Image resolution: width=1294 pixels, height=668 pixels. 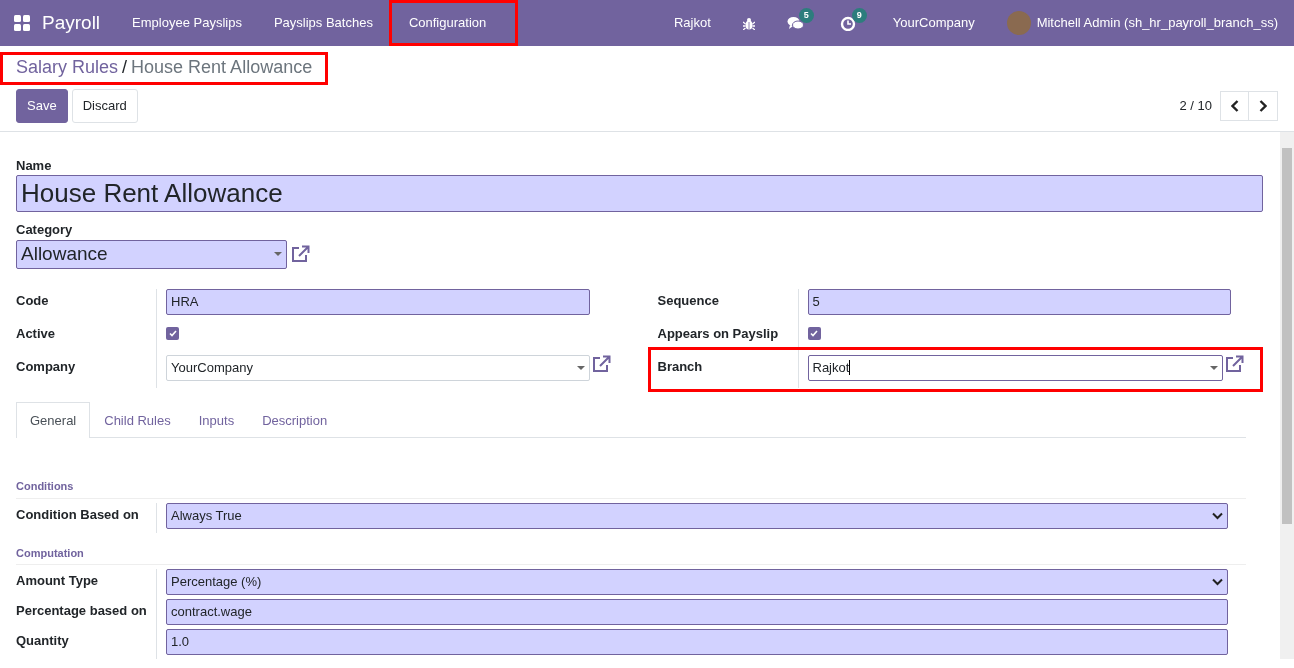 What do you see at coordinates (378, 367) in the screenshot?
I see `dropdown-field: YourCompany` at bounding box center [378, 367].